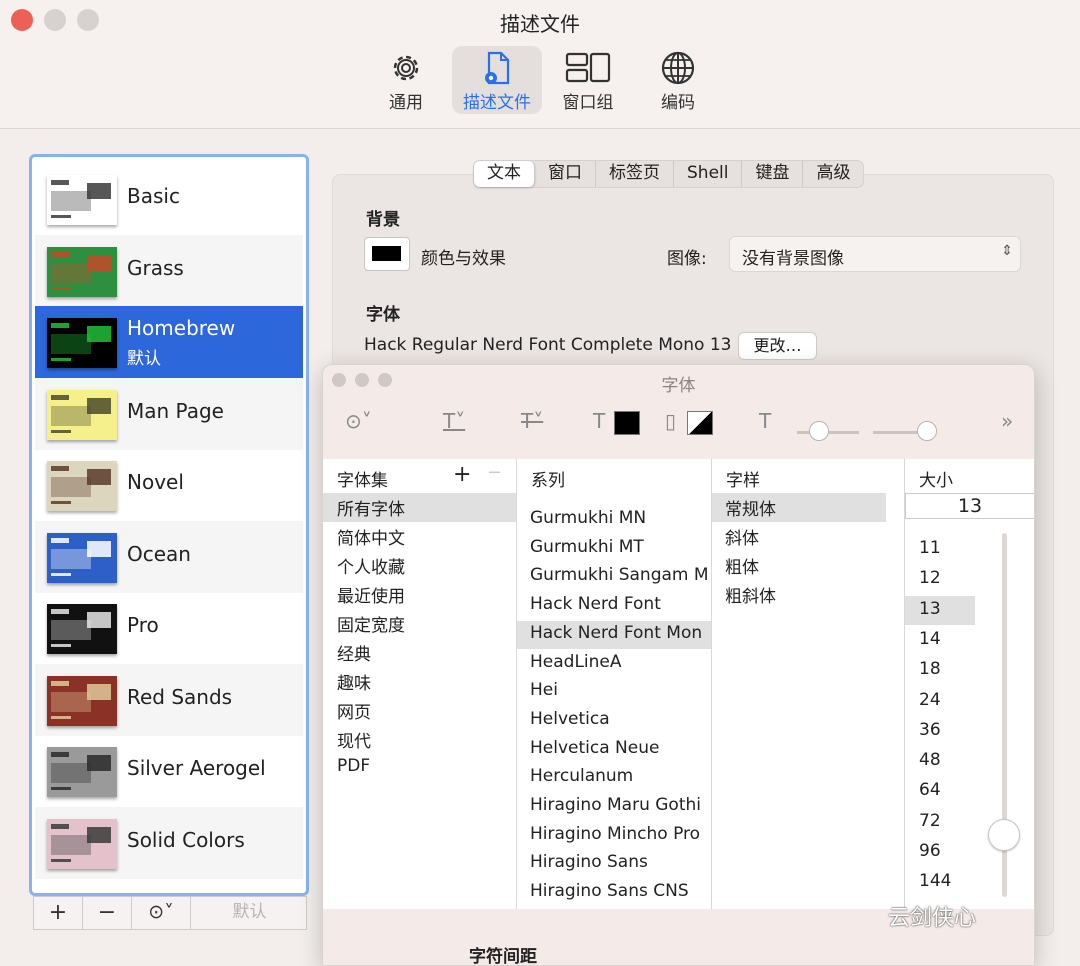 Image resolution: width=1080 pixels, height=966 pixels. I want to click on collection-item: PDF, so click(353, 766).